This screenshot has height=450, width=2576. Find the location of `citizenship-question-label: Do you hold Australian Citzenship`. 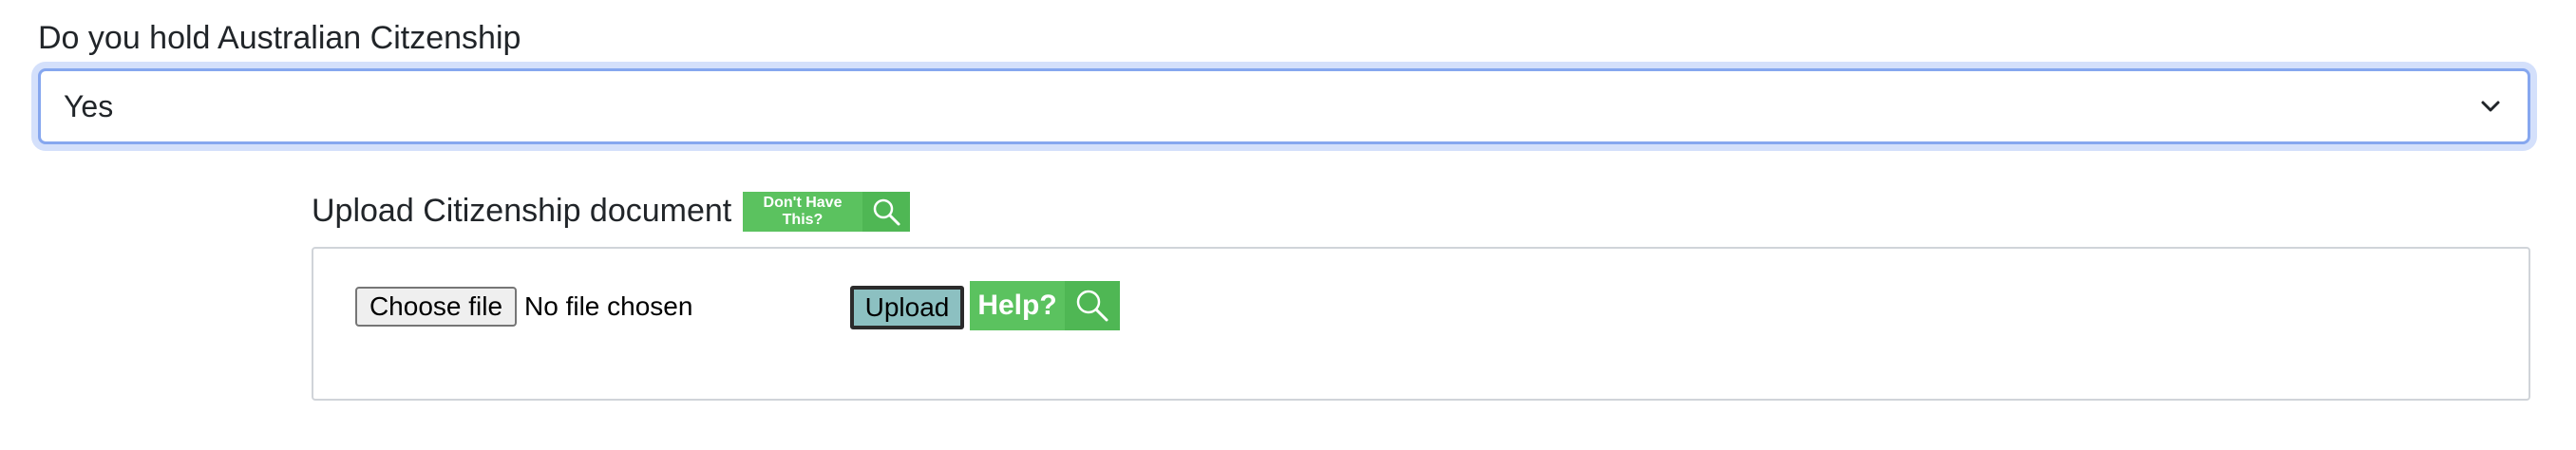

citizenship-question-label: Do you hold Australian Citzenship is located at coordinates (279, 38).